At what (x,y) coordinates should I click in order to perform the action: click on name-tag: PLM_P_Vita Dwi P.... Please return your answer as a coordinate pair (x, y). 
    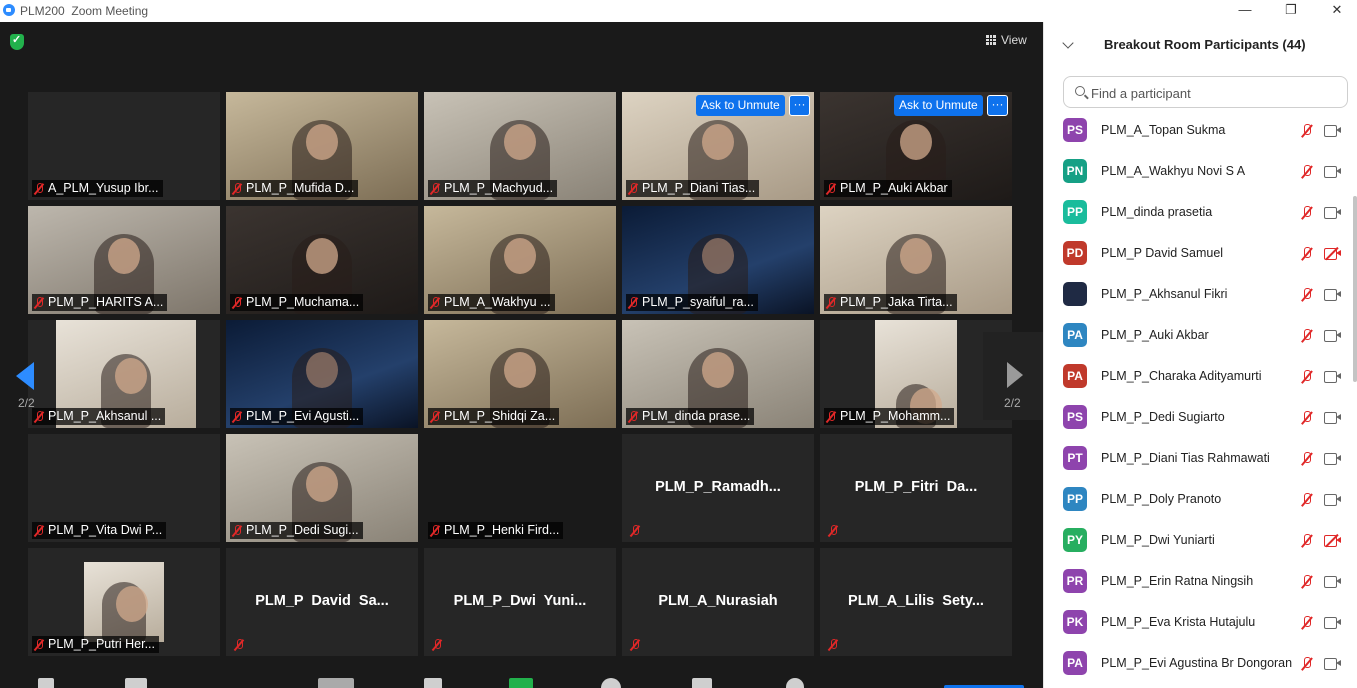
    Looking at the image, I should click on (99, 530).